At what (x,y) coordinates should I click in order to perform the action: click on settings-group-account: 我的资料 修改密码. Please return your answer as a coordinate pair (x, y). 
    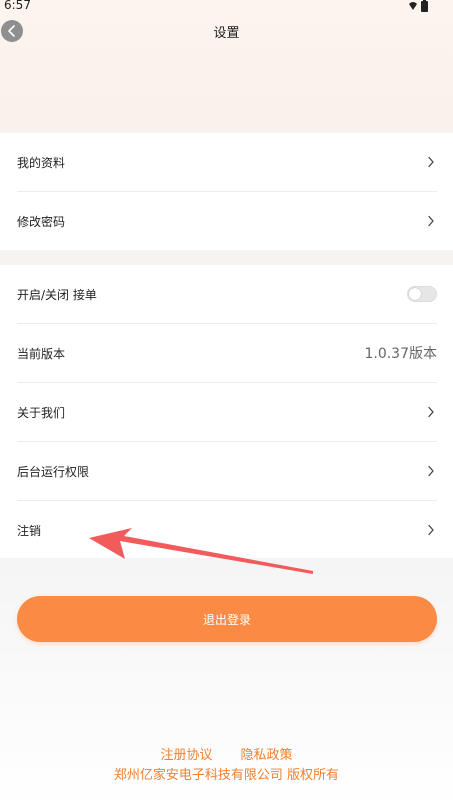
    Looking at the image, I should click on (226, 191).